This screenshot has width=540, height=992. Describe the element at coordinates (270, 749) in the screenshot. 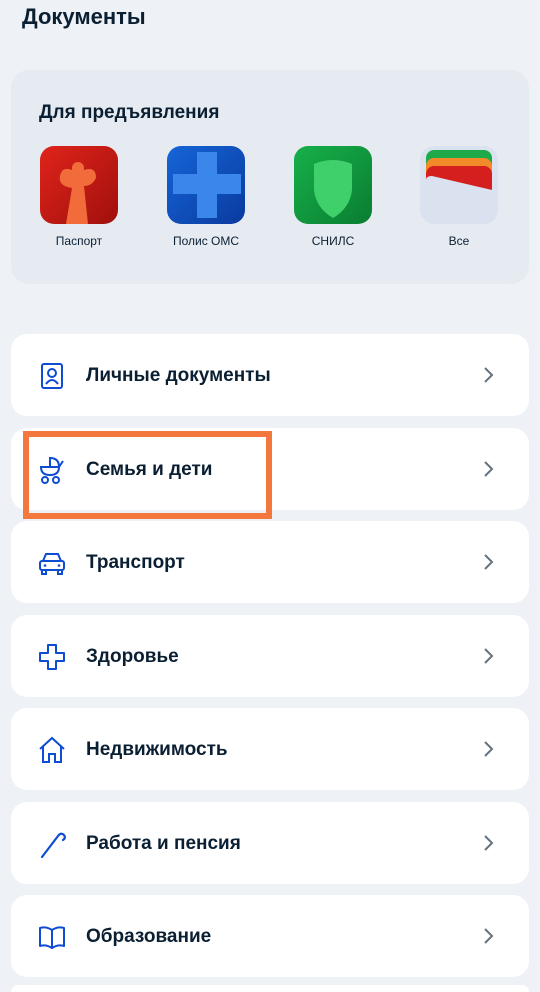

I see `category-real-estate: Недвижимость` at that location.